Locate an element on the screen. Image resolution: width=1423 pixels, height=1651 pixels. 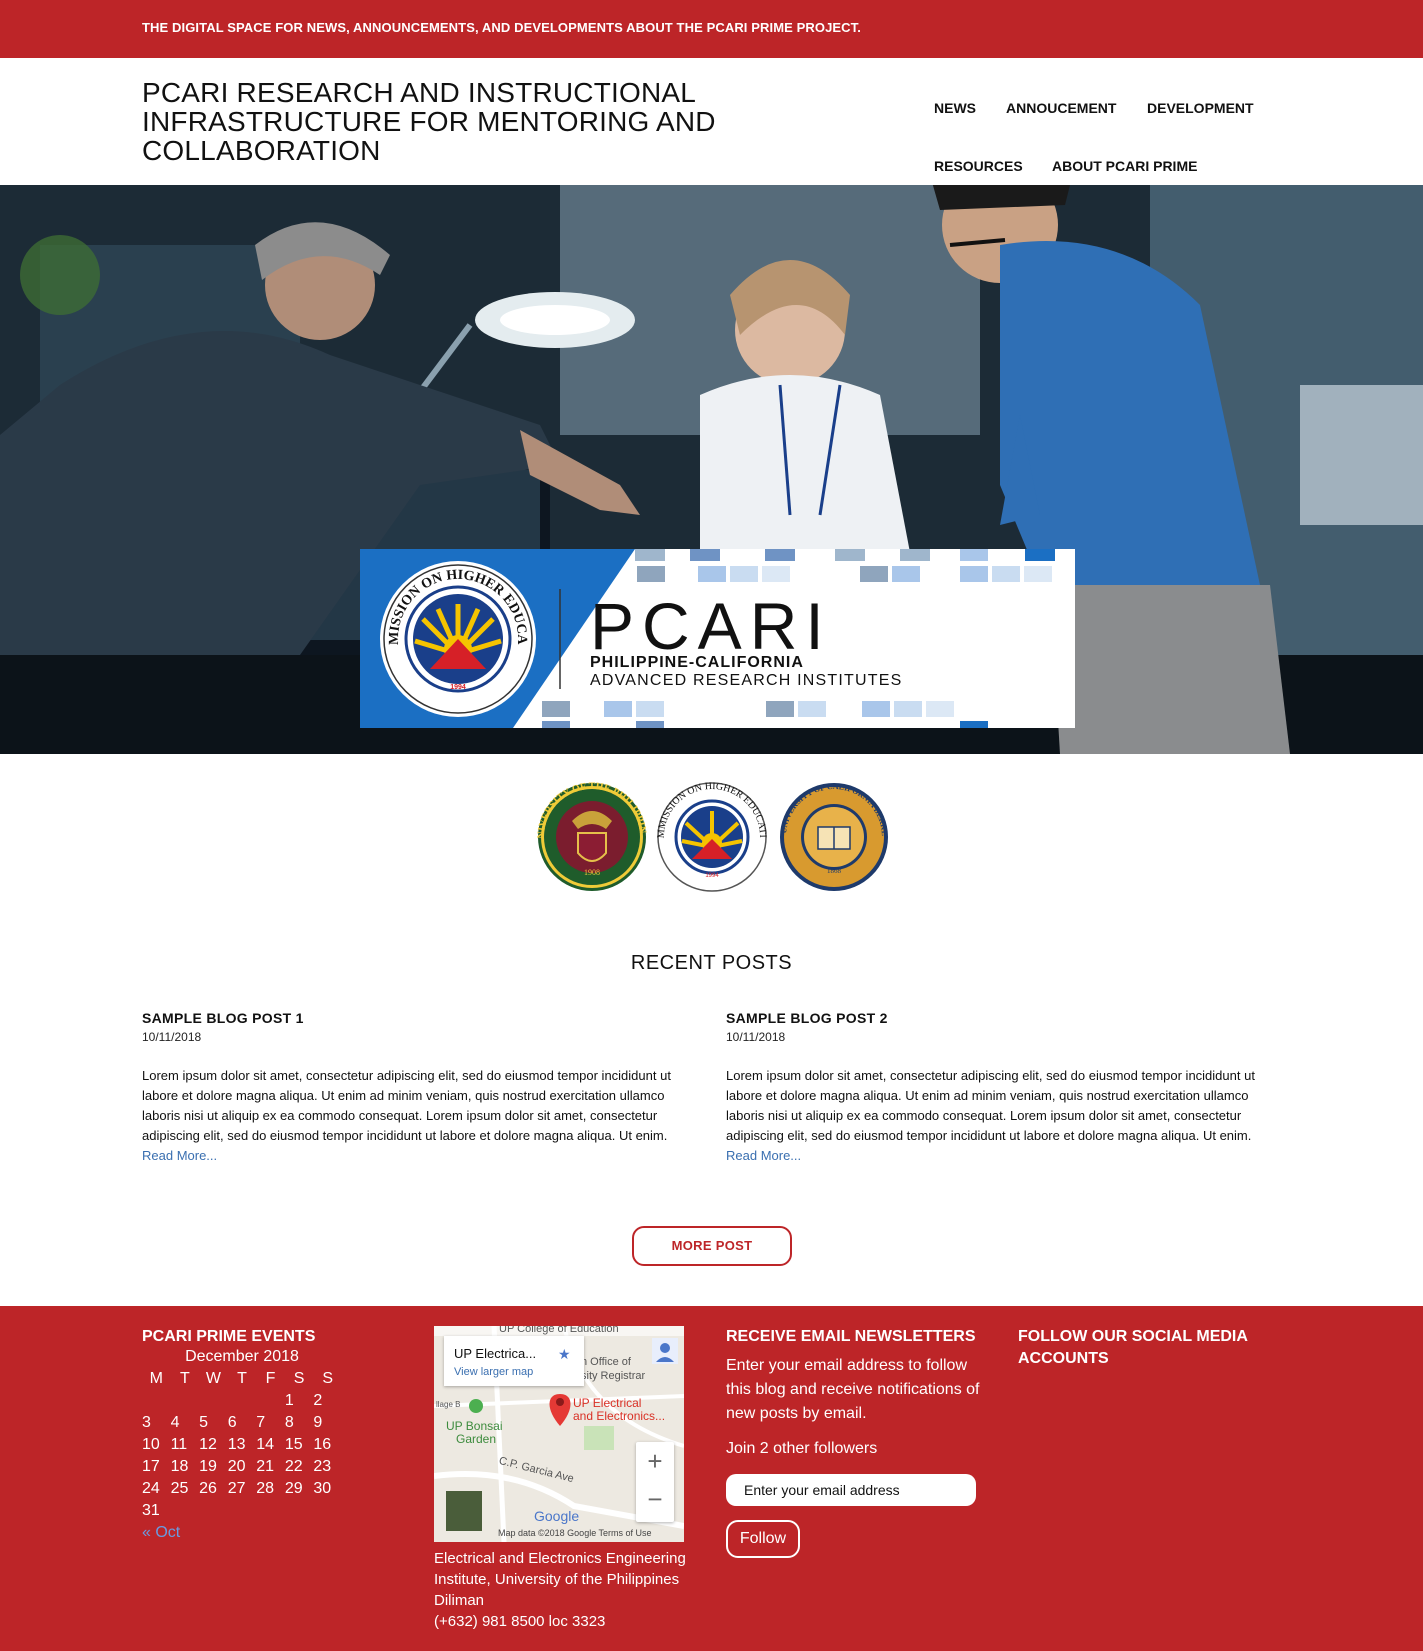
calendar-day: 10 is located at coordinates (151, 1444).